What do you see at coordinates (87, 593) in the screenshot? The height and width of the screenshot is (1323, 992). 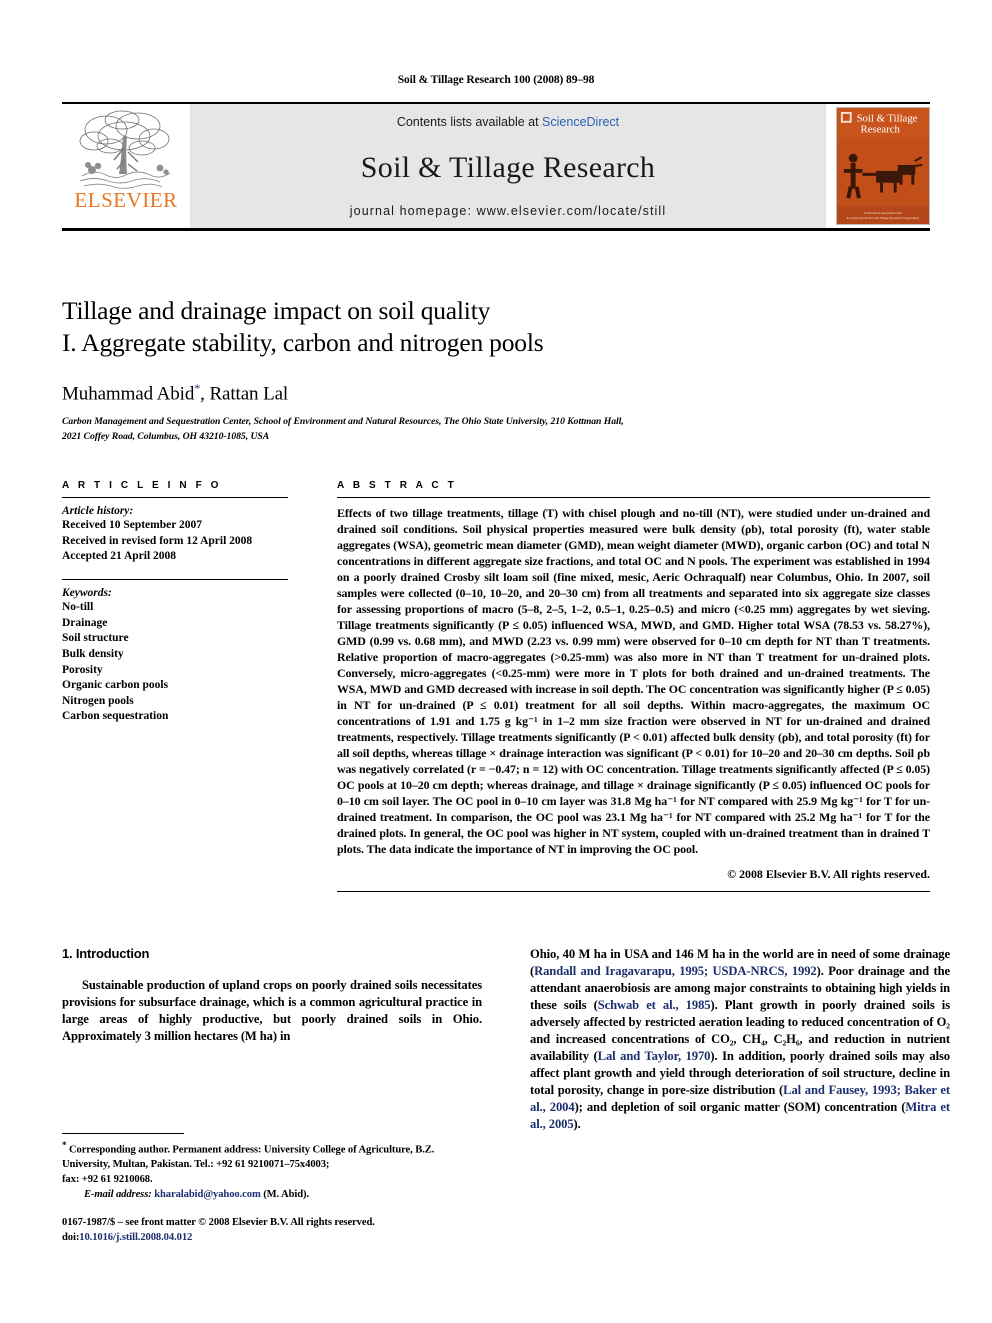 I see `keywords-label: Keywords:` at bounding box center [87, 593].